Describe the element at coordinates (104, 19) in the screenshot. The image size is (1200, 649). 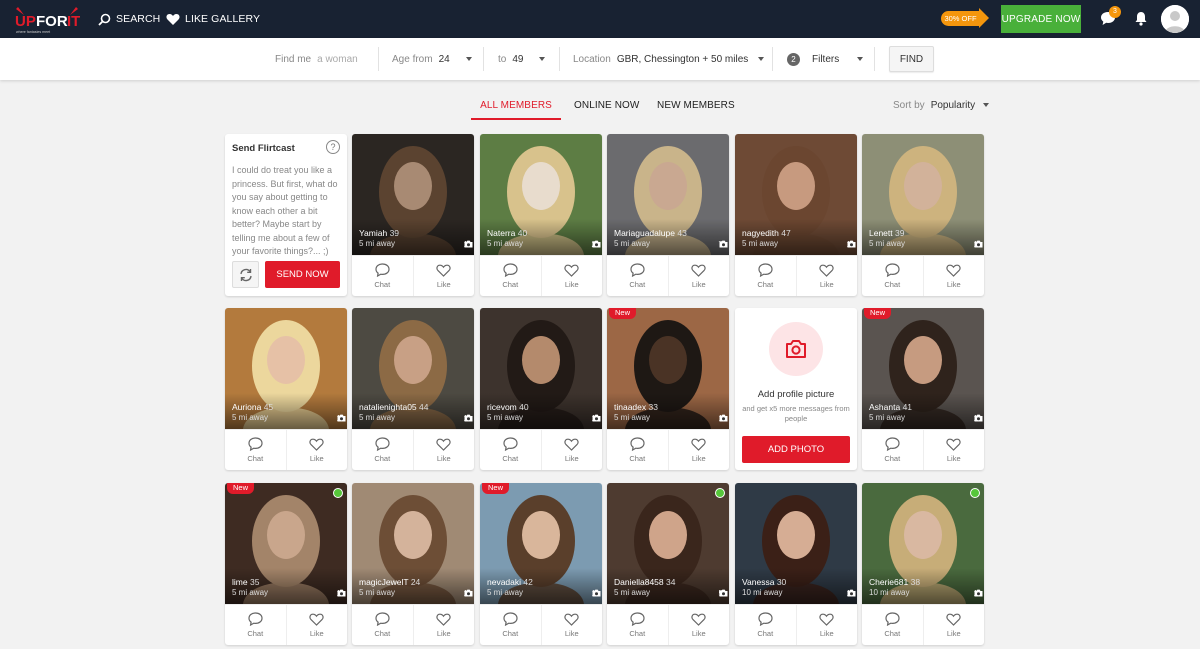
I see `search-icon` at that location.